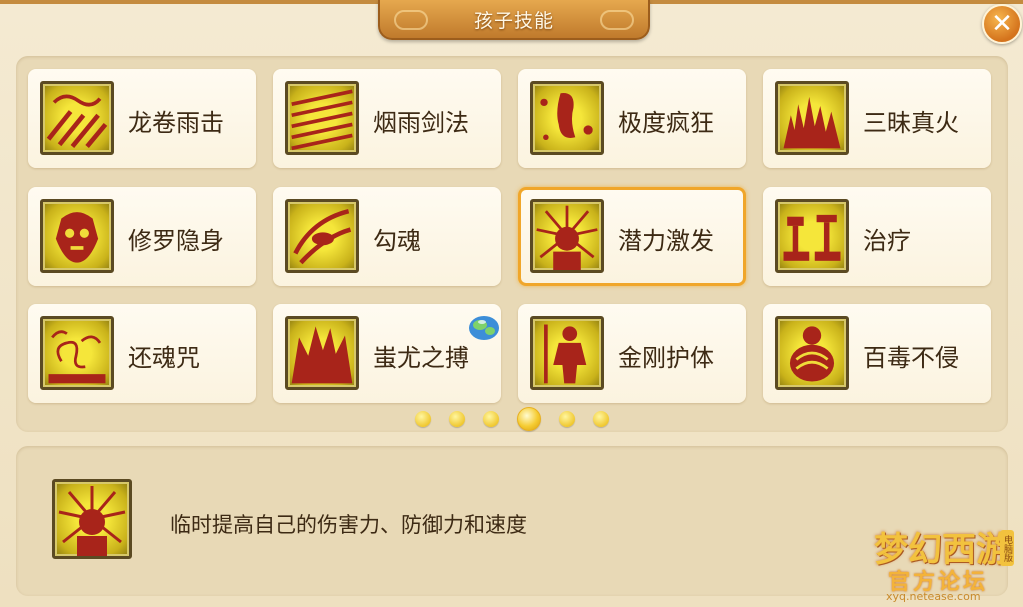  I want to click on window-title-tab: 孩子技能, so click(514, 20).